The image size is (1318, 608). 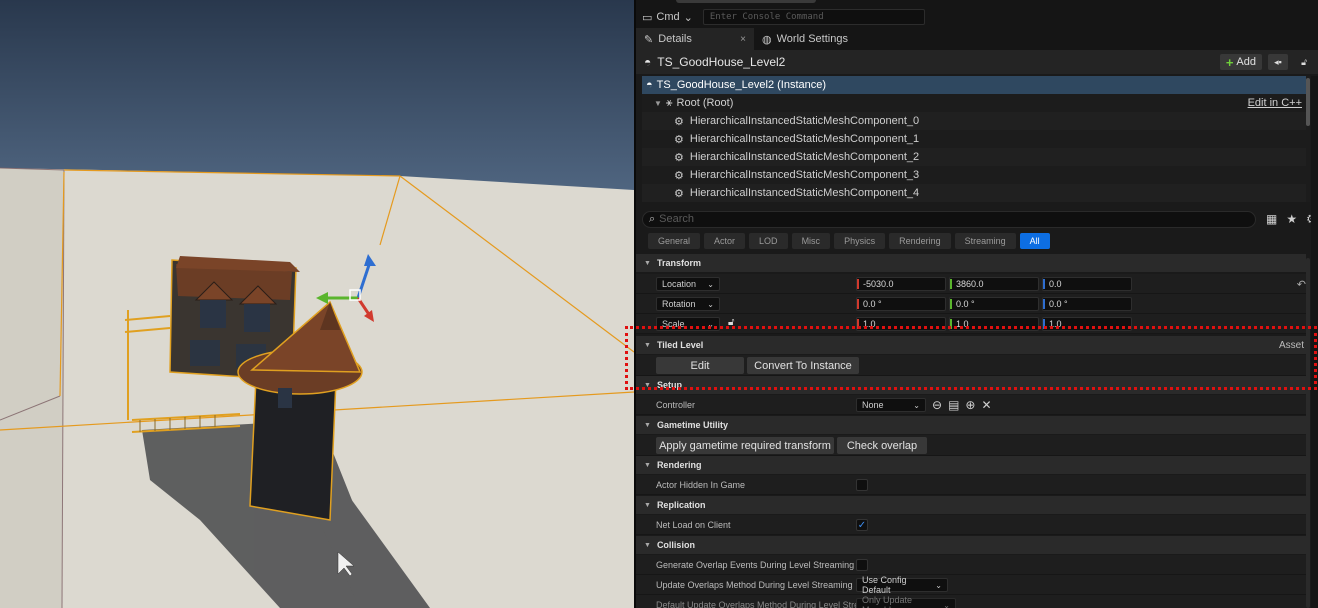 What do you see at coordinates (679, 304) in the screenshot?
I see `rotation-label: Rotation` at bounding box center [679, 304].